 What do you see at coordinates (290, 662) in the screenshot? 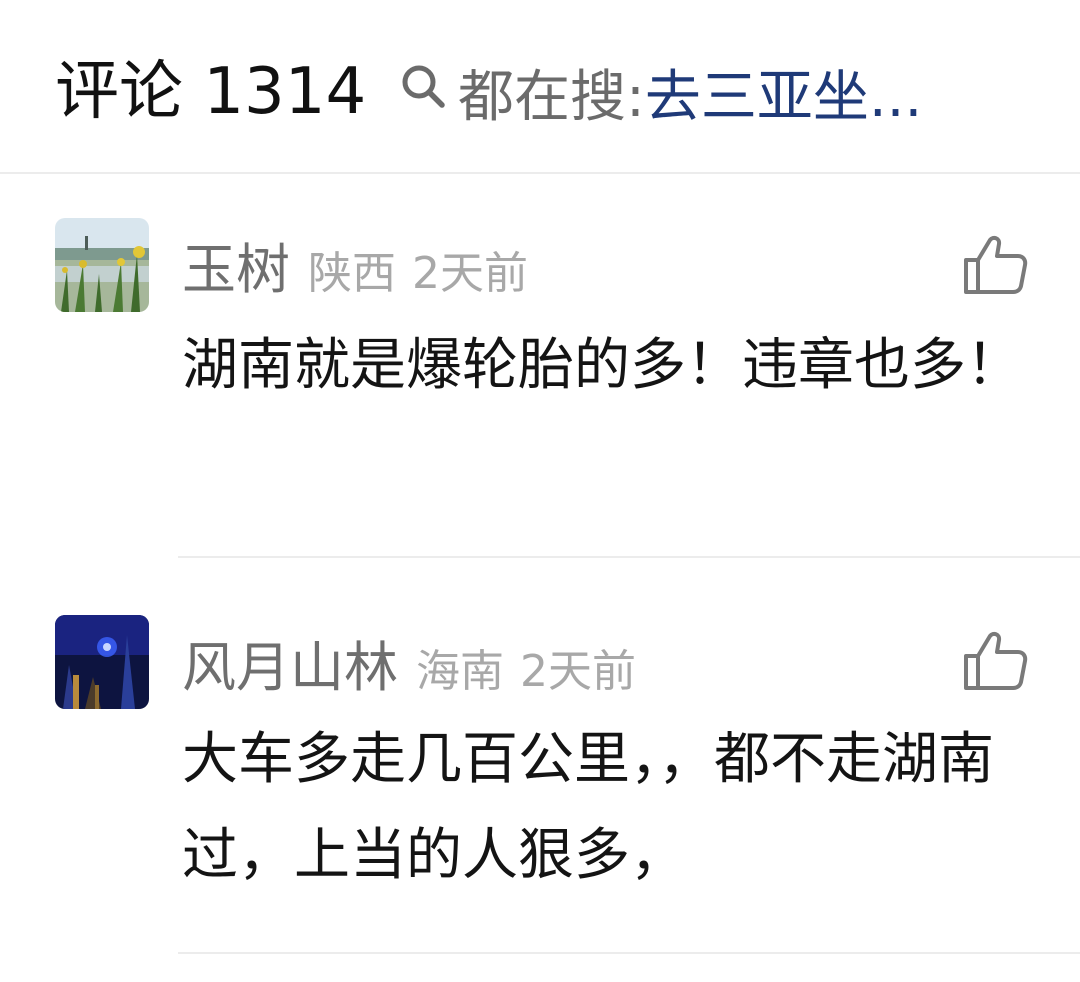
I see `username: 风月山林` at bounding box center [290, 662].